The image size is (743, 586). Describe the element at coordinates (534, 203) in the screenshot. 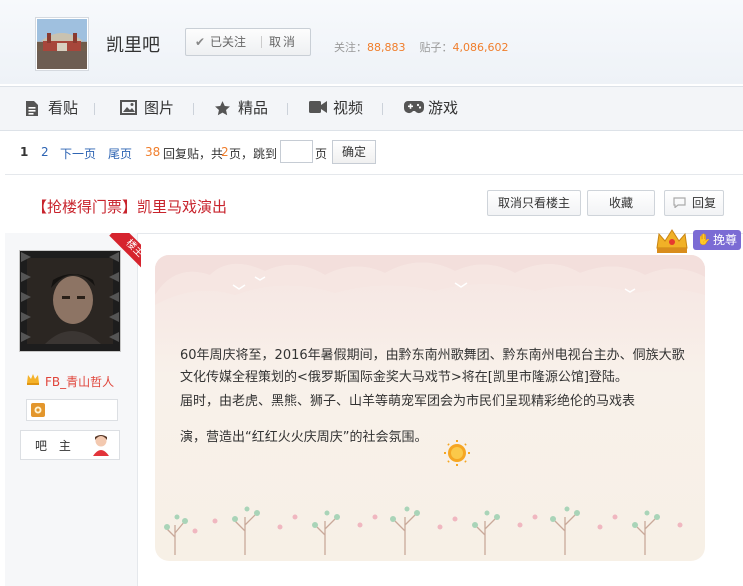

I see `only-op-button: 取消只看楼主` at that location.